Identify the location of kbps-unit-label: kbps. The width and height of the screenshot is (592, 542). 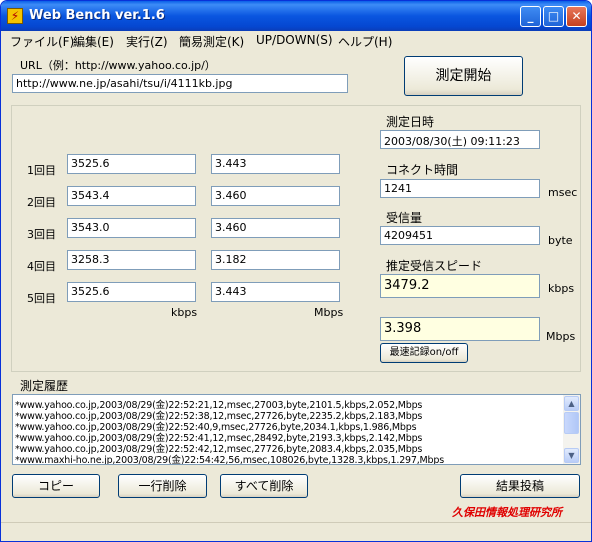
(184, 312).